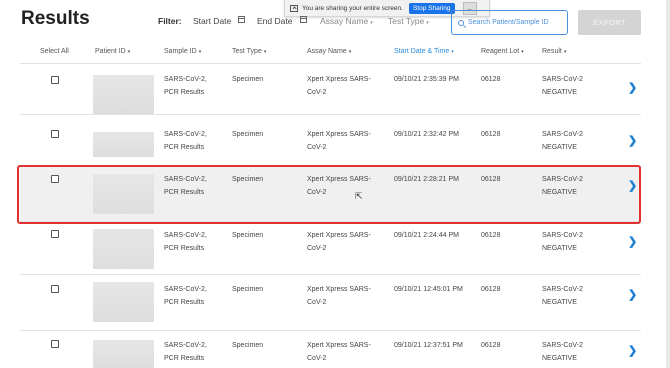  I want to click on start-date-filter: Start Date, so click(212, 21).